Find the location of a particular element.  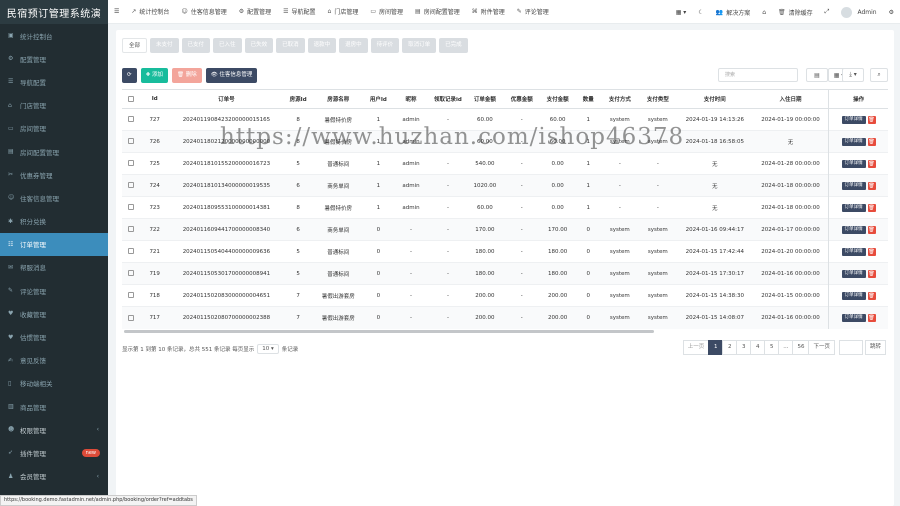

sidebar-item: ☺ 住客信息管理 is located at coordinates (54, 197).